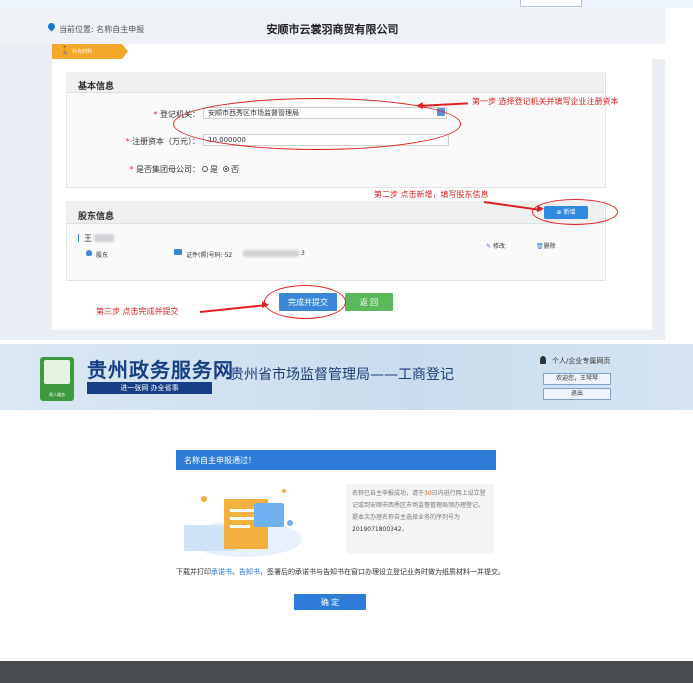  I want to click on company-title: 安顺市云裳羽商贸有限公司, so click(332, 29).